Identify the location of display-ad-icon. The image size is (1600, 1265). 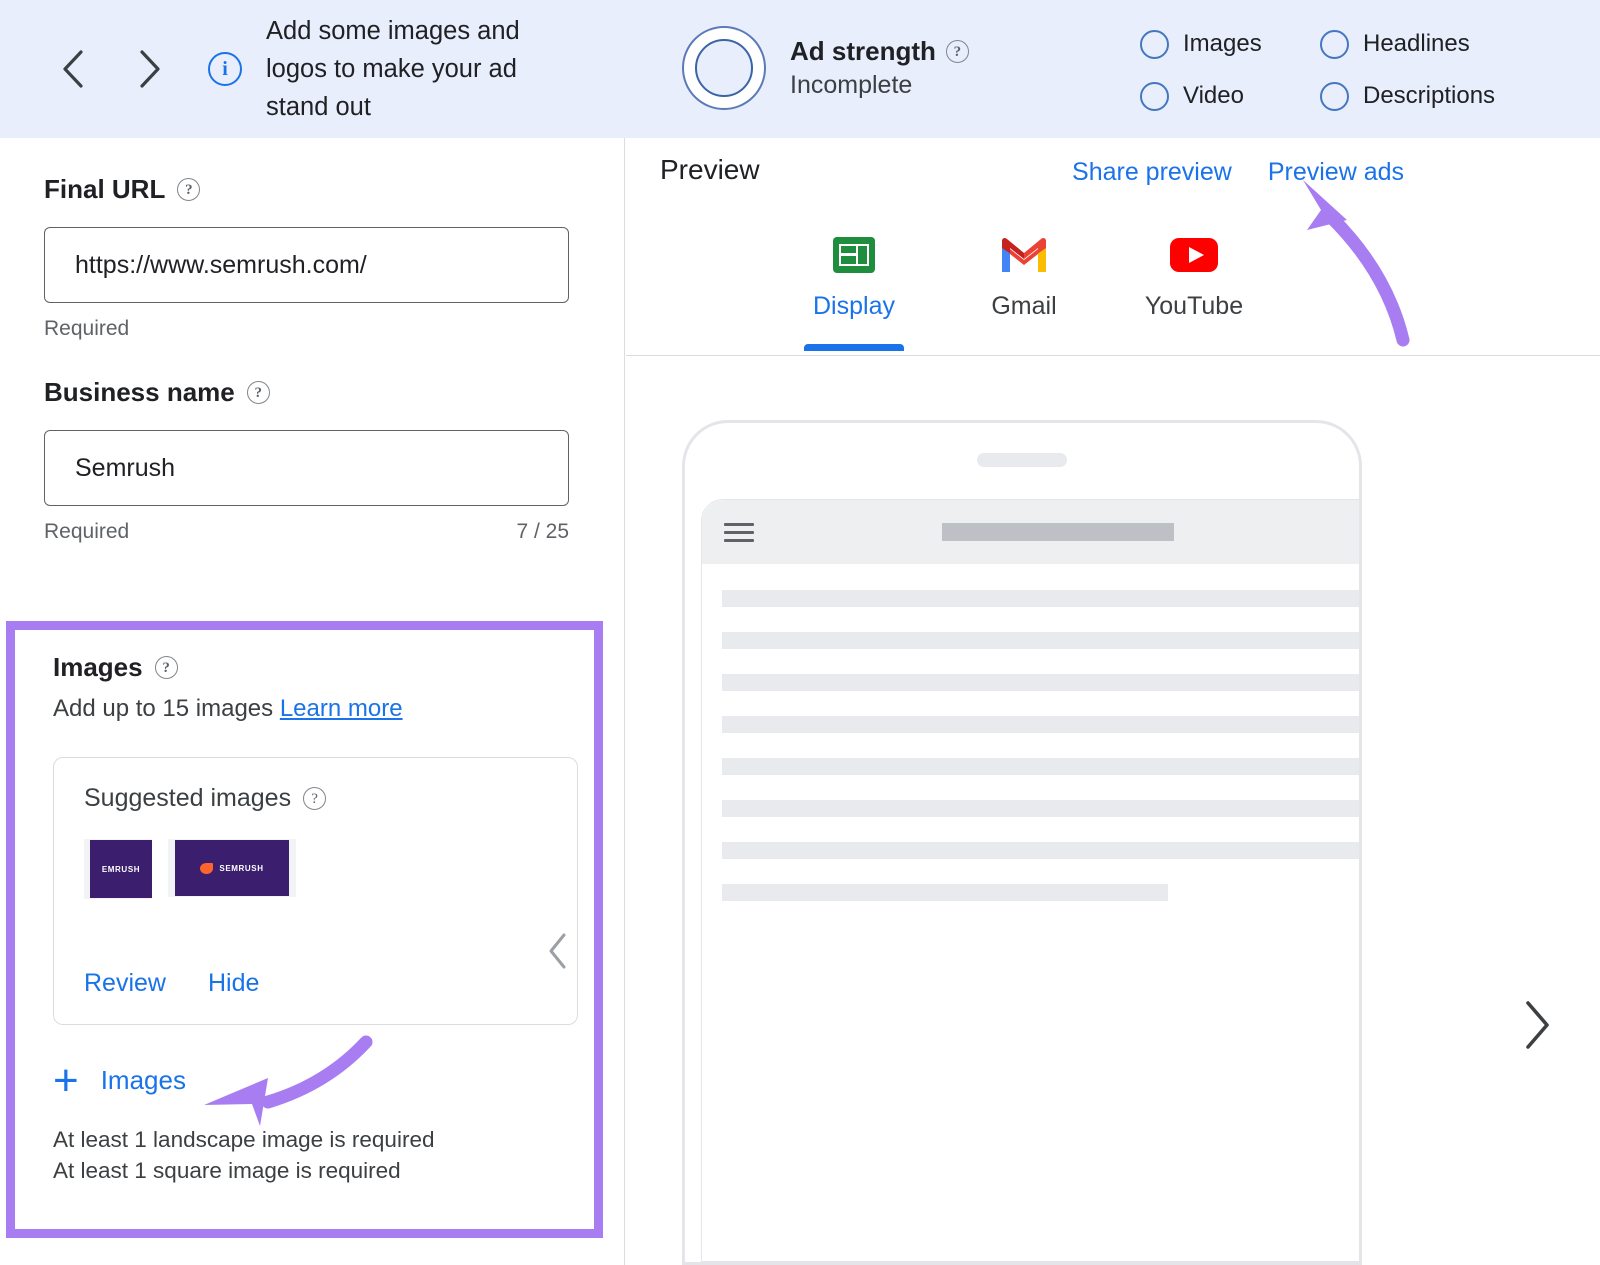
(854, 255).